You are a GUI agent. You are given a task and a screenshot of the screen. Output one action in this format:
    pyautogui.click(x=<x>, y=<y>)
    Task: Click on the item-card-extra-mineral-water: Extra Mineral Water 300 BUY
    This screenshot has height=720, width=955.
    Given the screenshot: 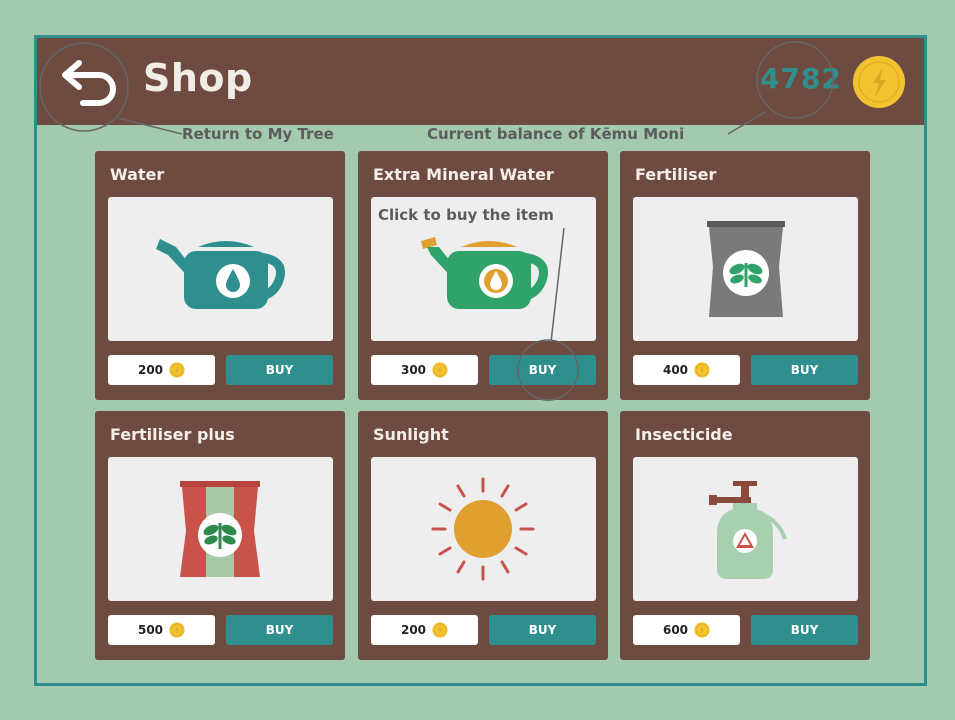 What is the action you would take?
    pyautogui.click(x=483, y=275)
    